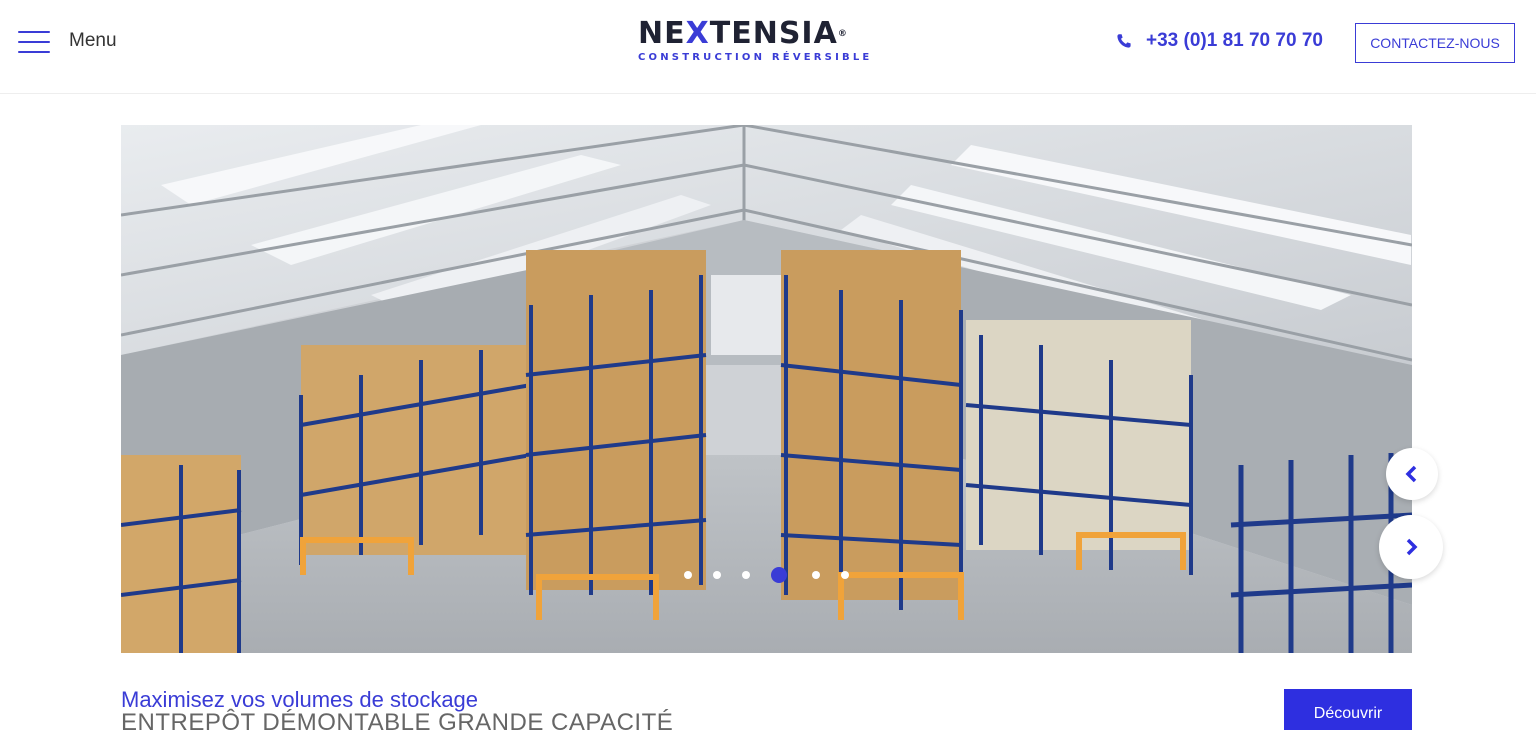  Describe the element at coordinates (743, 33) in the screenshot. I see `logo-wordmark: NEXTENSIA®` at that location.